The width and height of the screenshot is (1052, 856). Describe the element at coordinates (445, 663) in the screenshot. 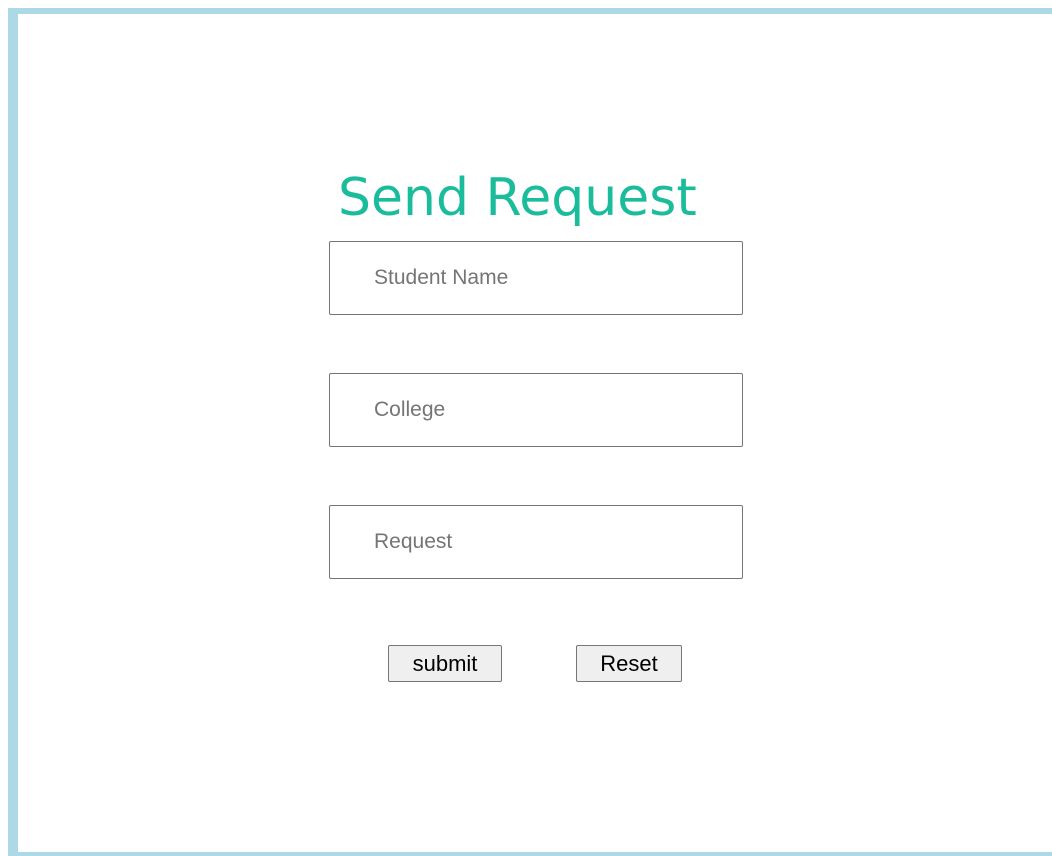

I see `submit-button: submit` at that location.